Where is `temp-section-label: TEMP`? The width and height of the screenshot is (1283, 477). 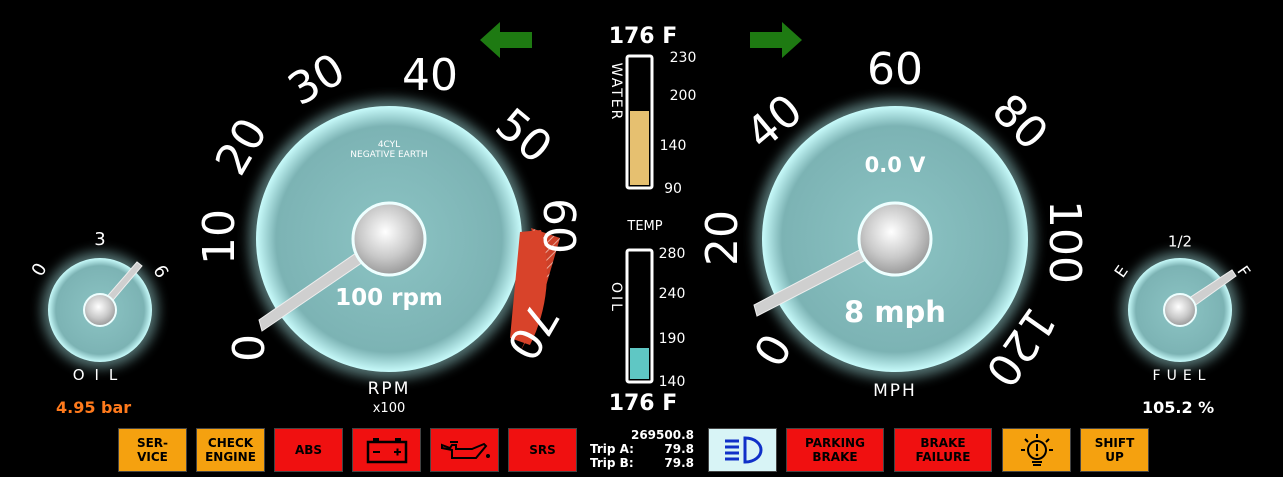 temp-section-label: TEMP is located at coordinates (644, 226).